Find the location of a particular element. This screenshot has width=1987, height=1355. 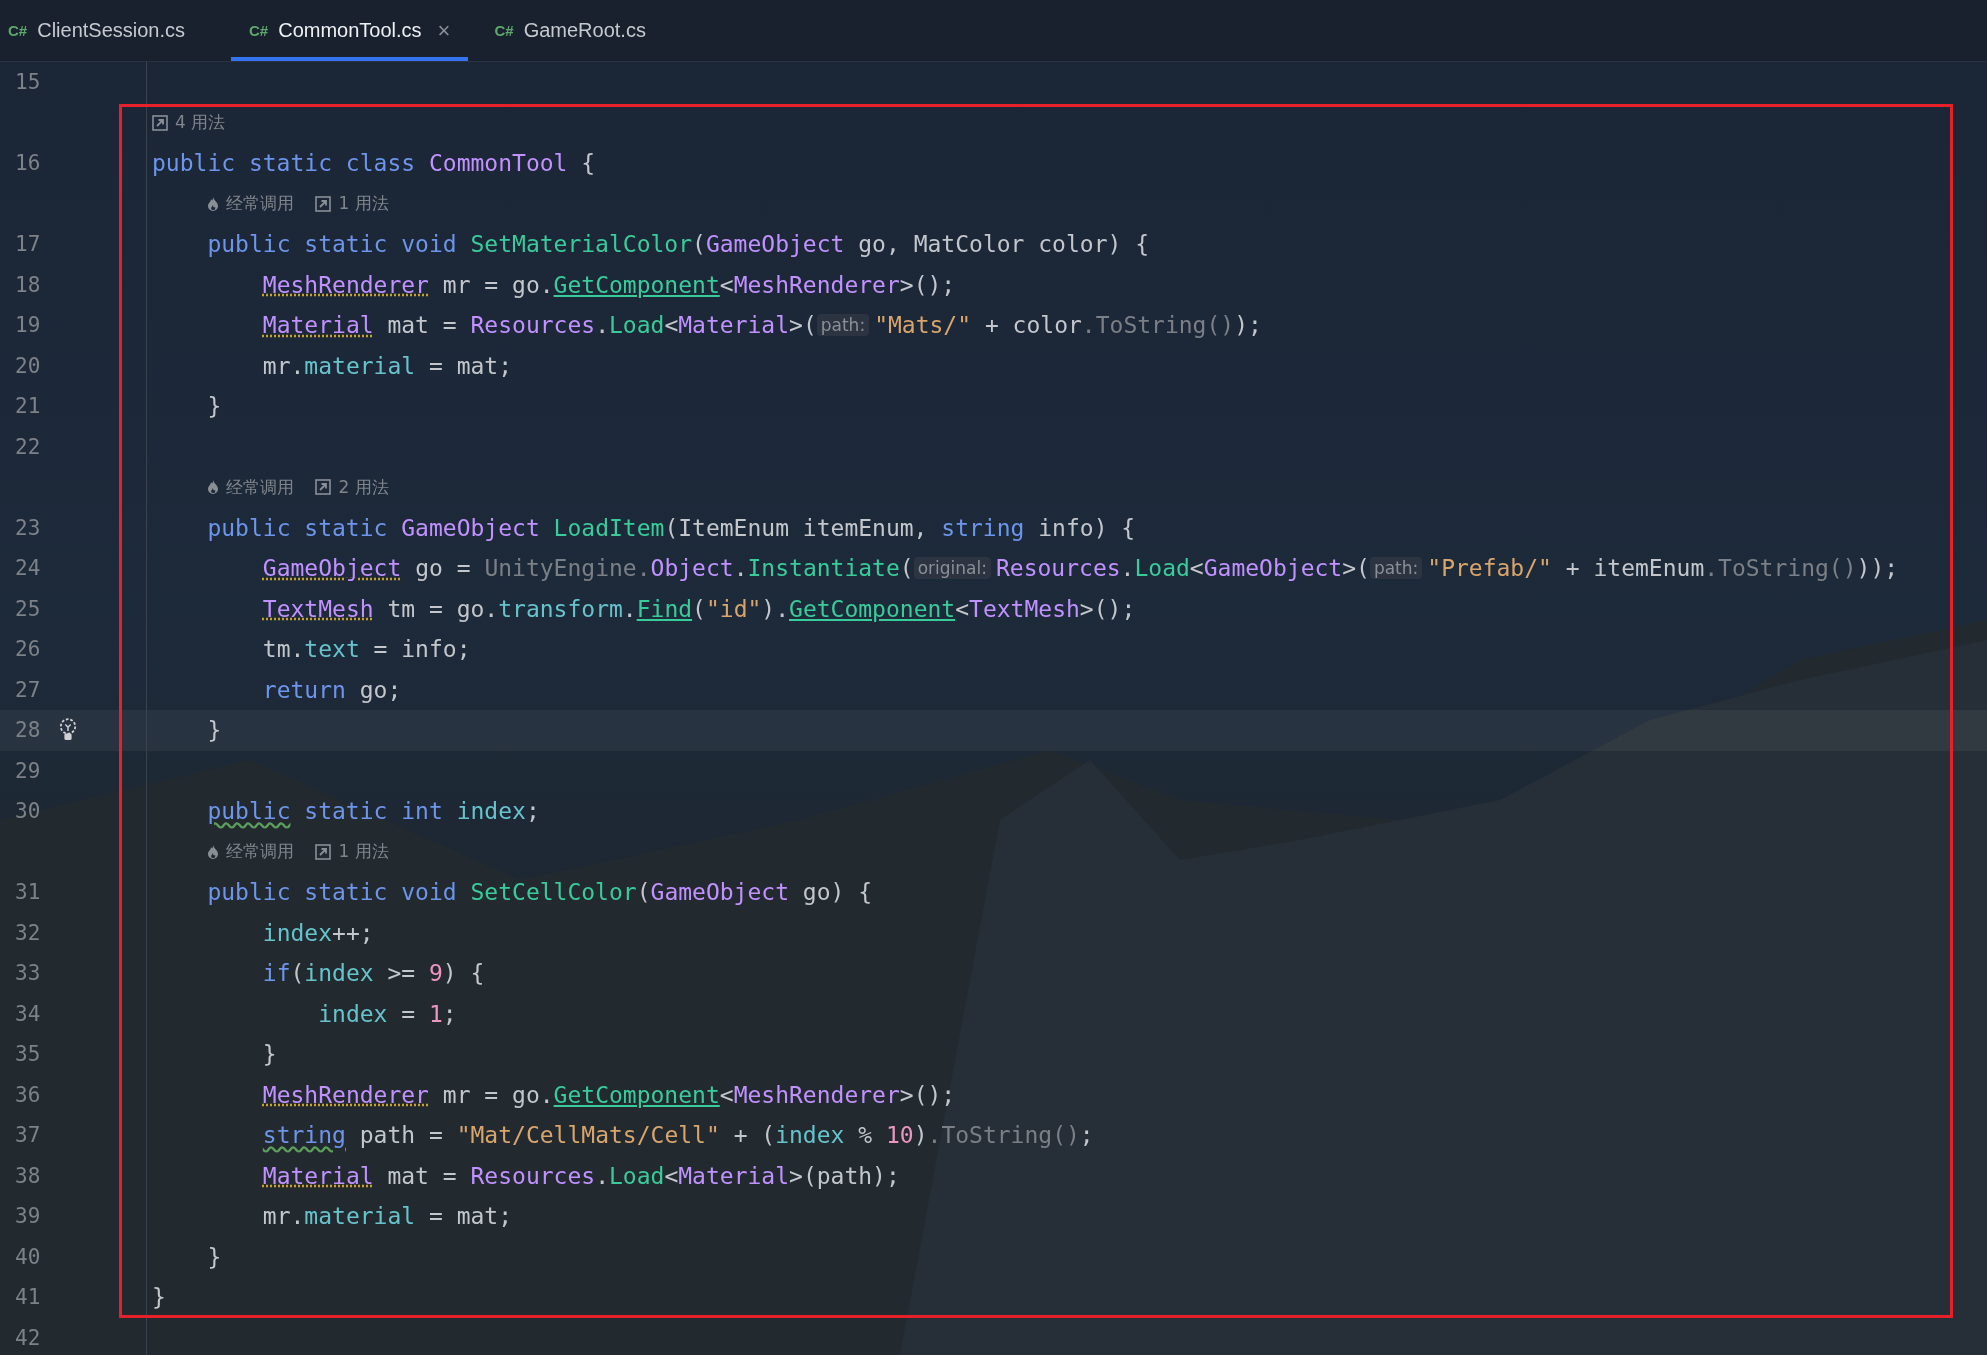

line-number: 36 is located at coordinates (28, 1094).